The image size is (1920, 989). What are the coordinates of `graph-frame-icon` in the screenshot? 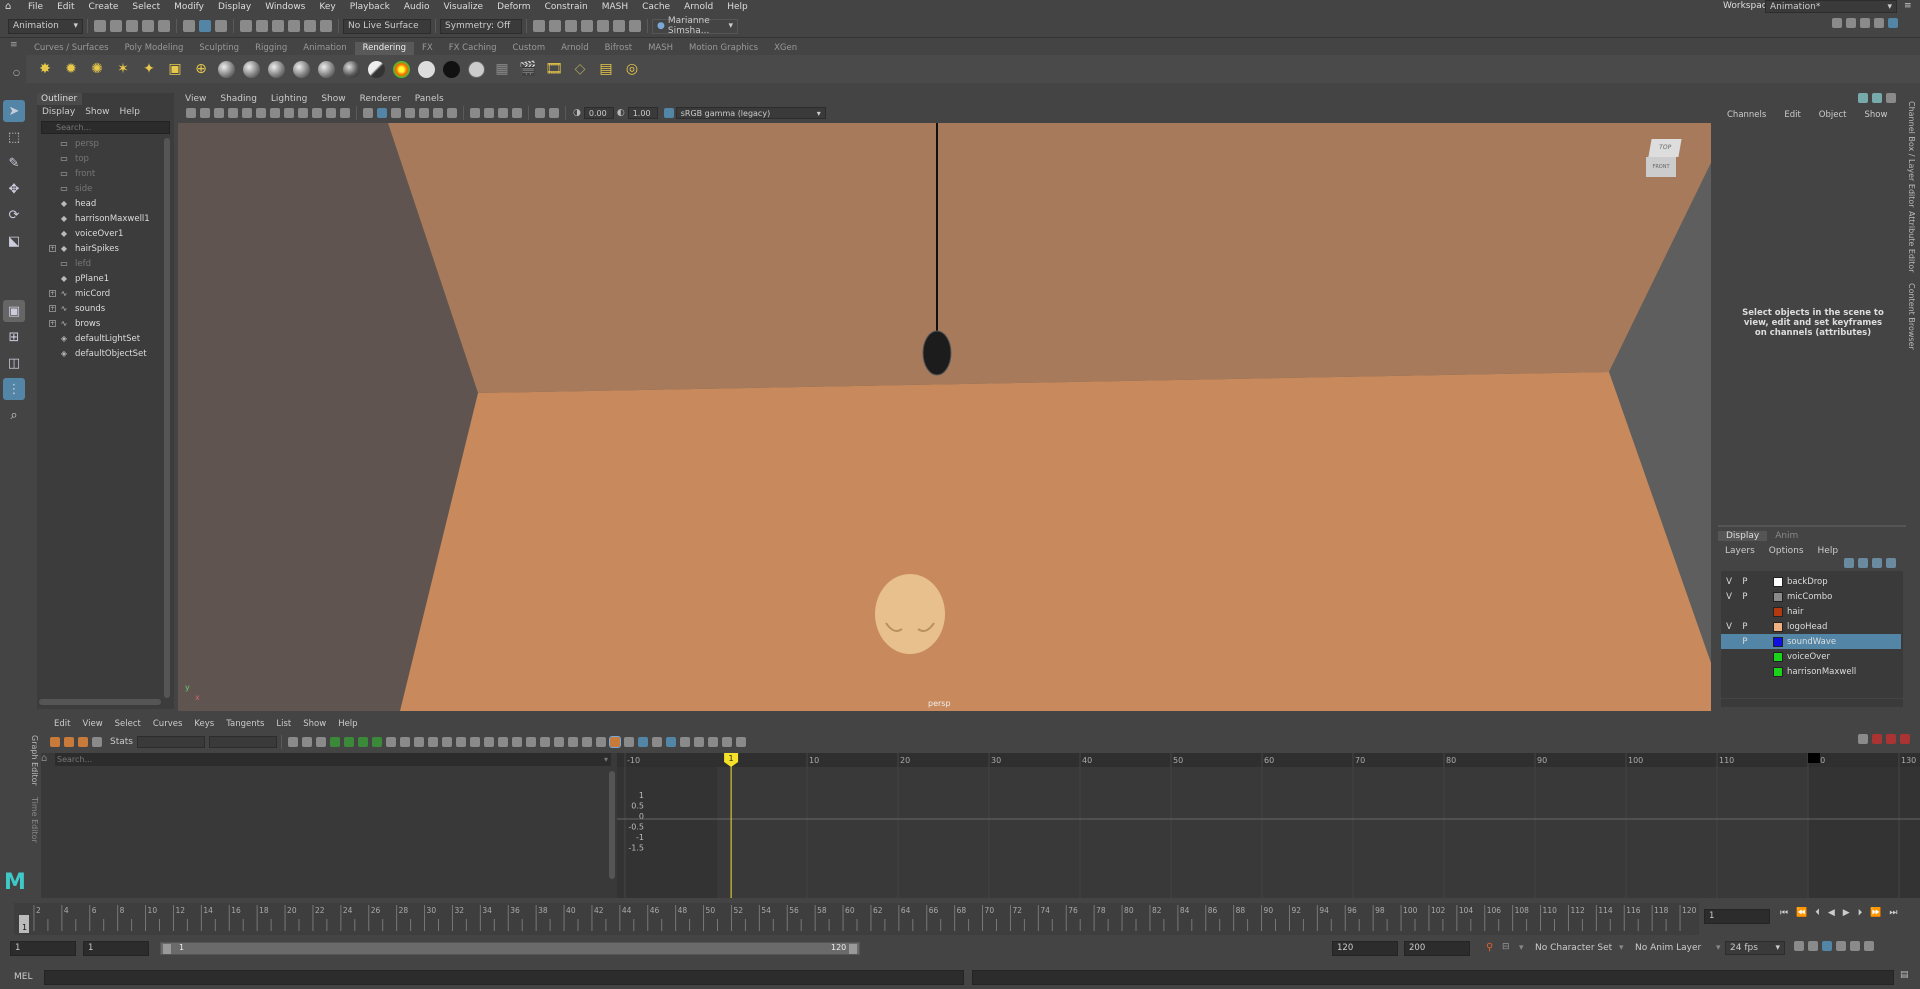 It's located at (1863, 739).